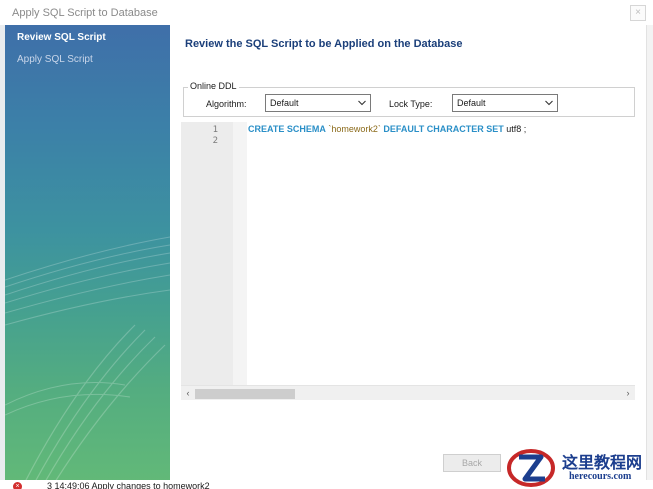 The image size is (653, 489). I want to click on horizontal-scrollbar: ‹ ›, so click(408, 392).